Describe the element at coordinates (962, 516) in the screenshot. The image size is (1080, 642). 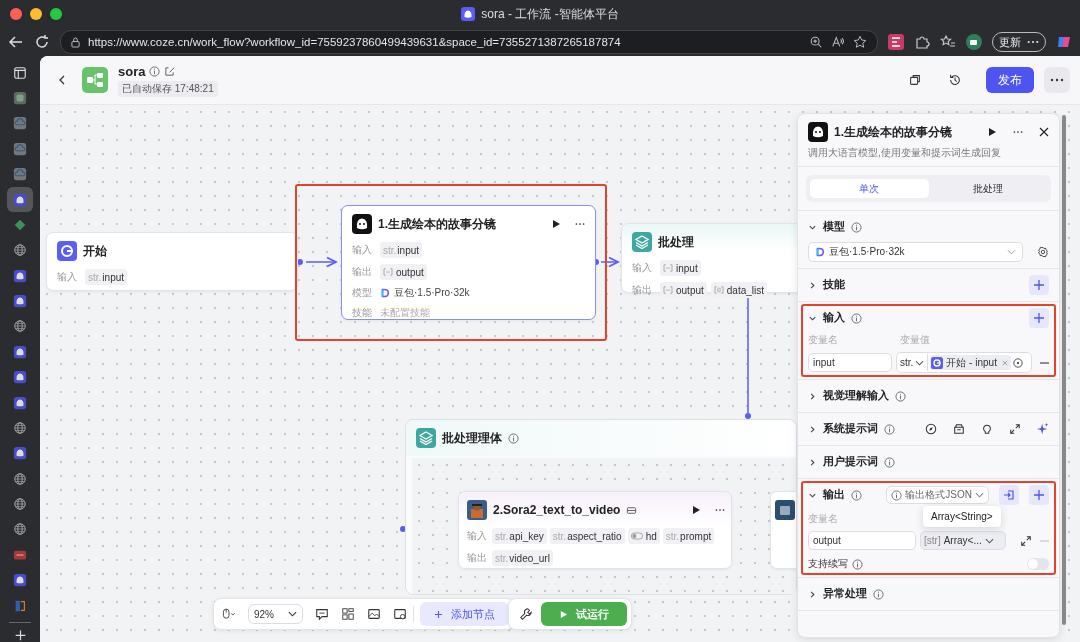
I see `type-tooltip: Array<String>` at that location.